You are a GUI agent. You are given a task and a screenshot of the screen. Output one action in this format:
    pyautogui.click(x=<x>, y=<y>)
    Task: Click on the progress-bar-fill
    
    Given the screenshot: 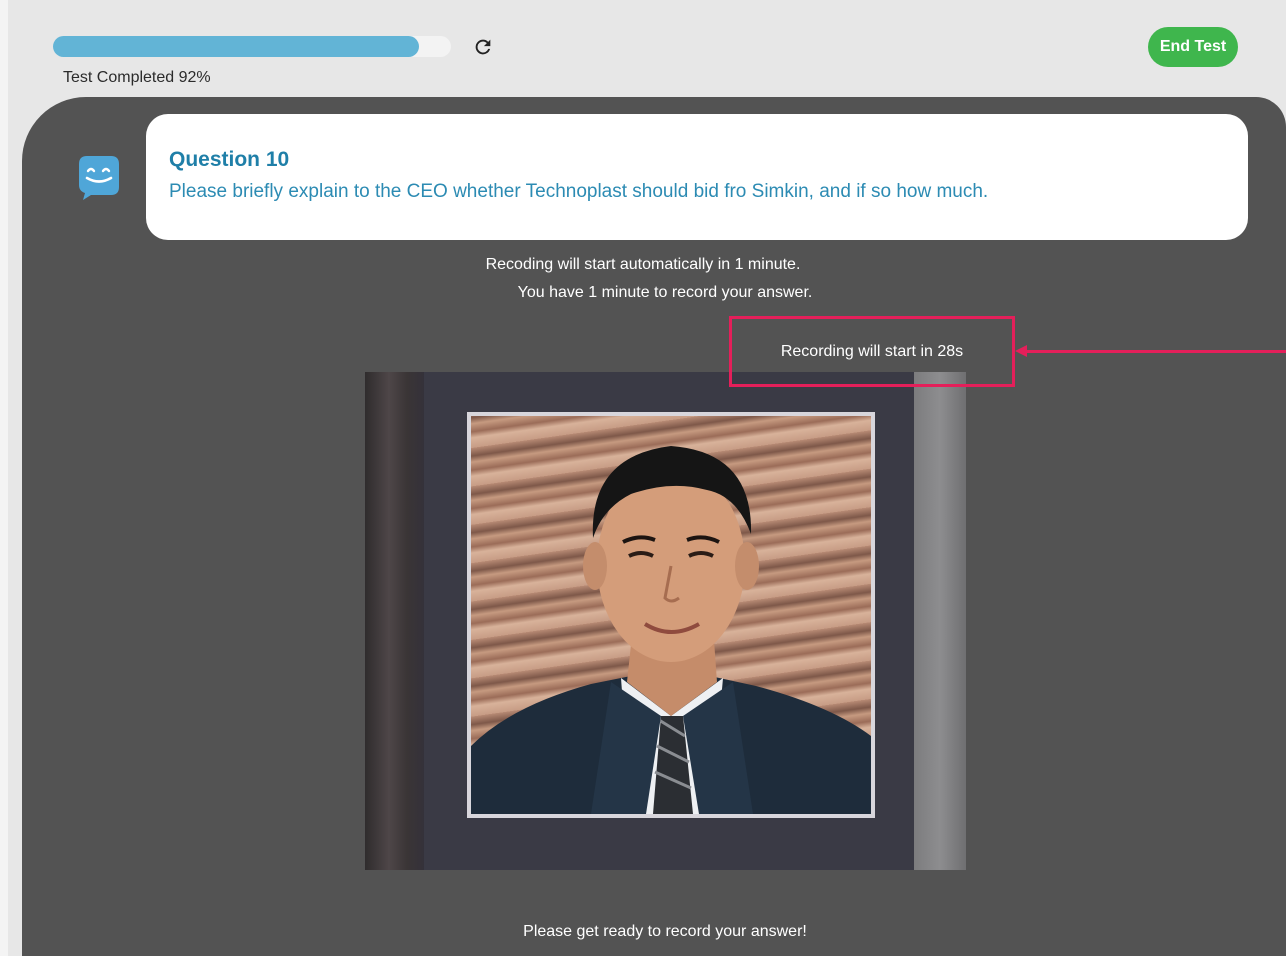 What is the action you would take?
    pyautogui.click(x=236, y=46)
    